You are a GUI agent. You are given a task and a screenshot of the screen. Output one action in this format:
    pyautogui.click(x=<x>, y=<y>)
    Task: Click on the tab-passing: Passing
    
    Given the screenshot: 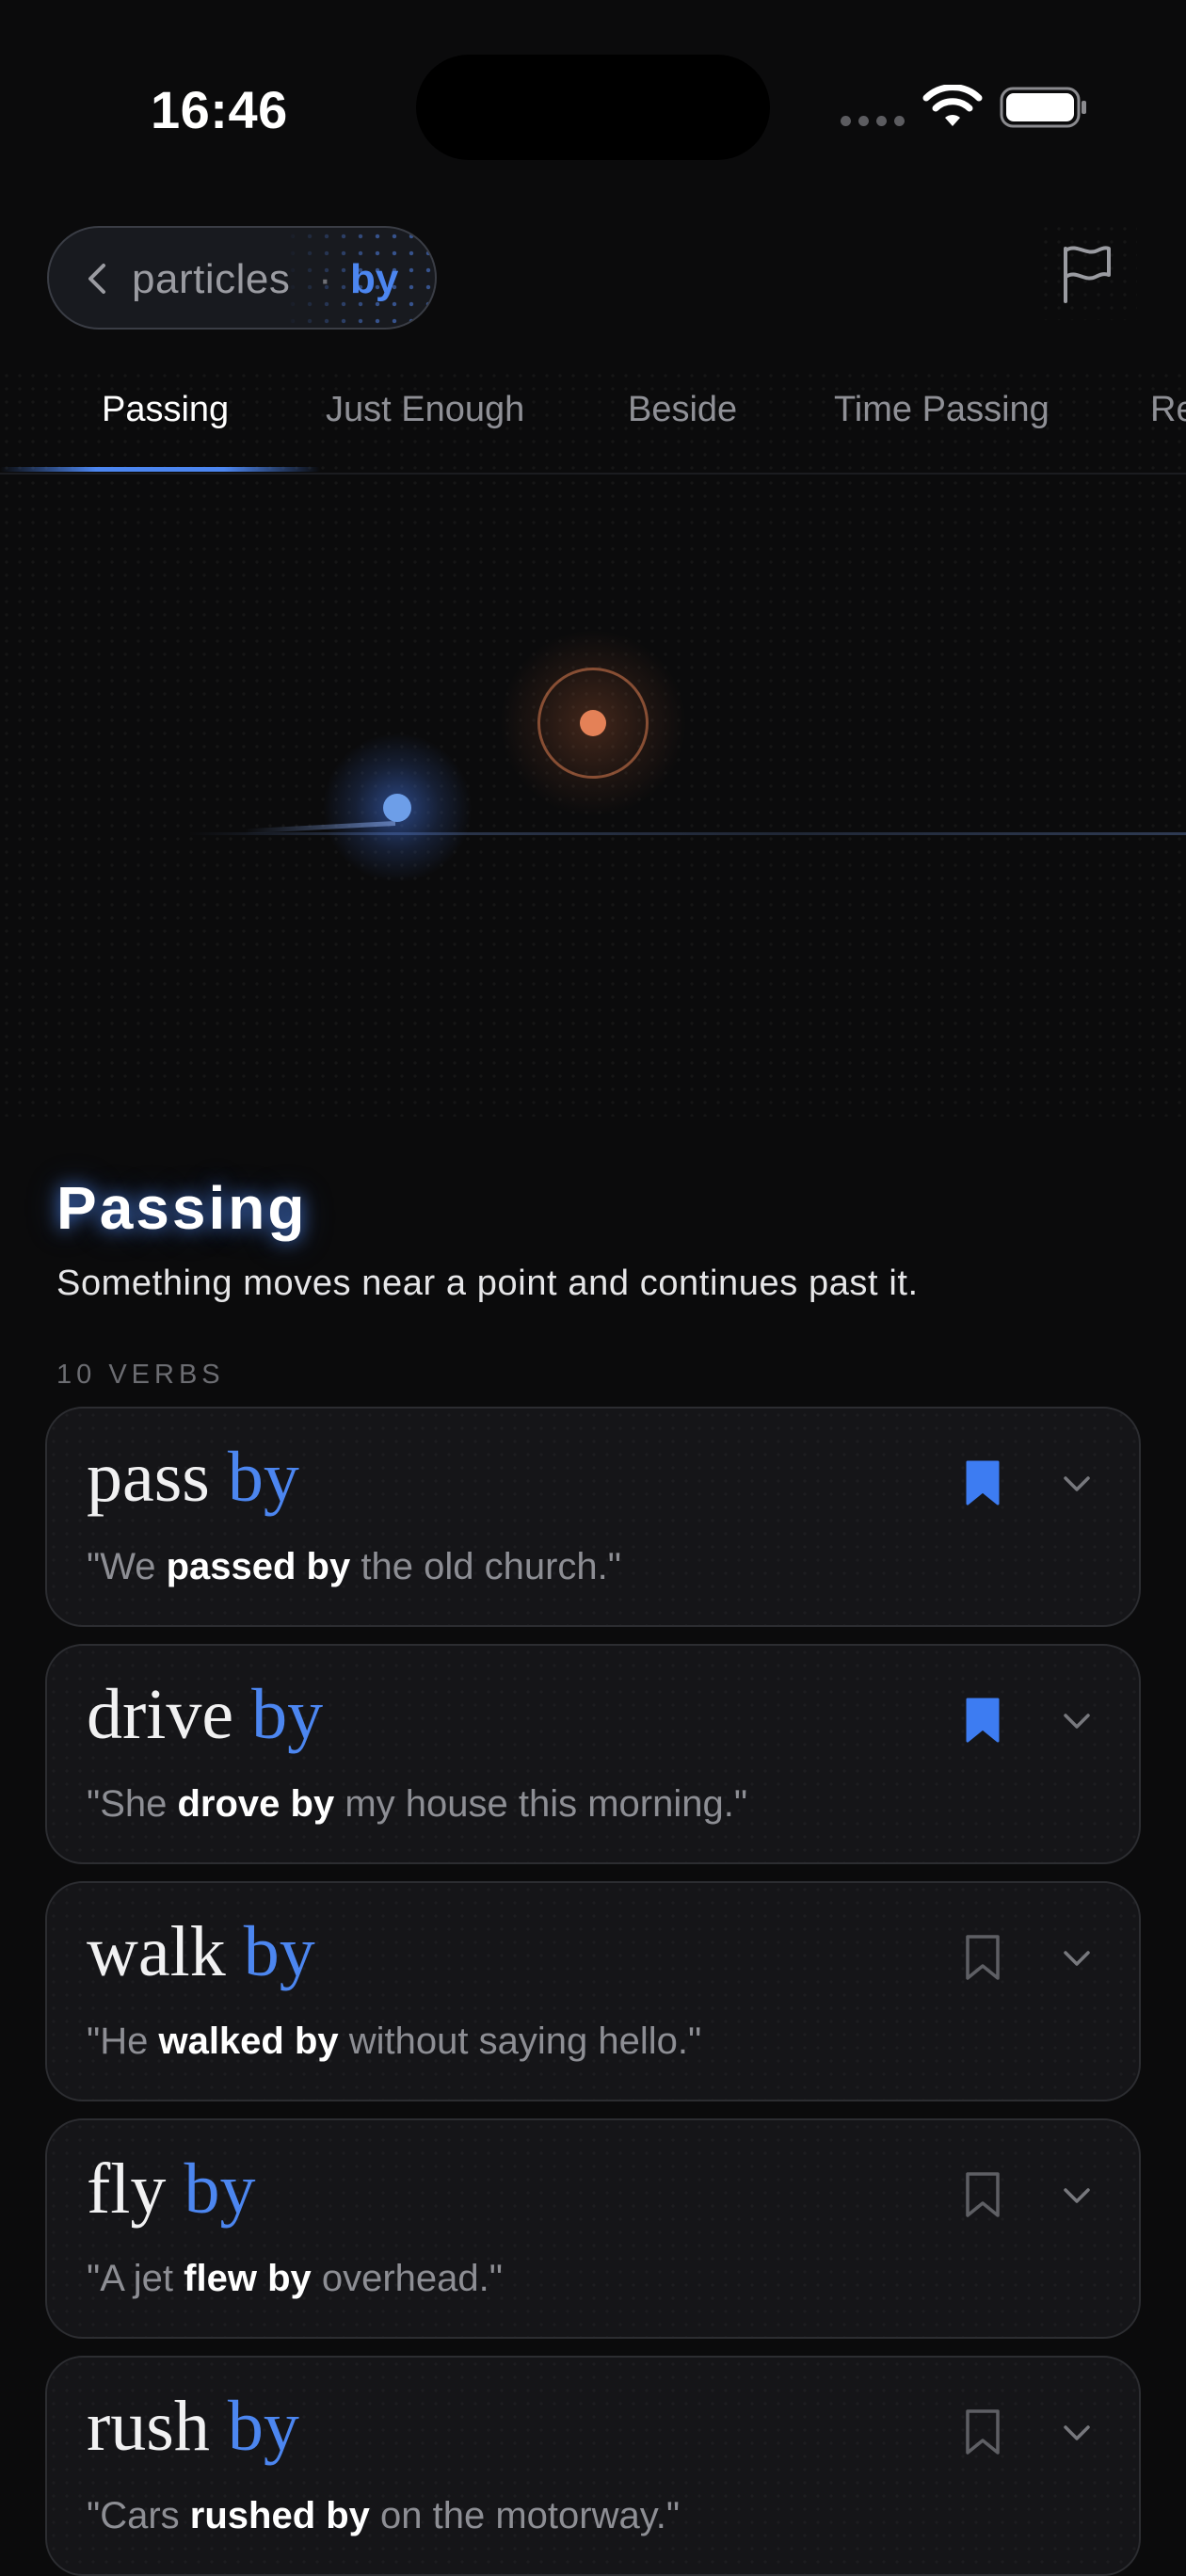 What is the action you would take?
    pyautogui.click(x=165, y=410)
    